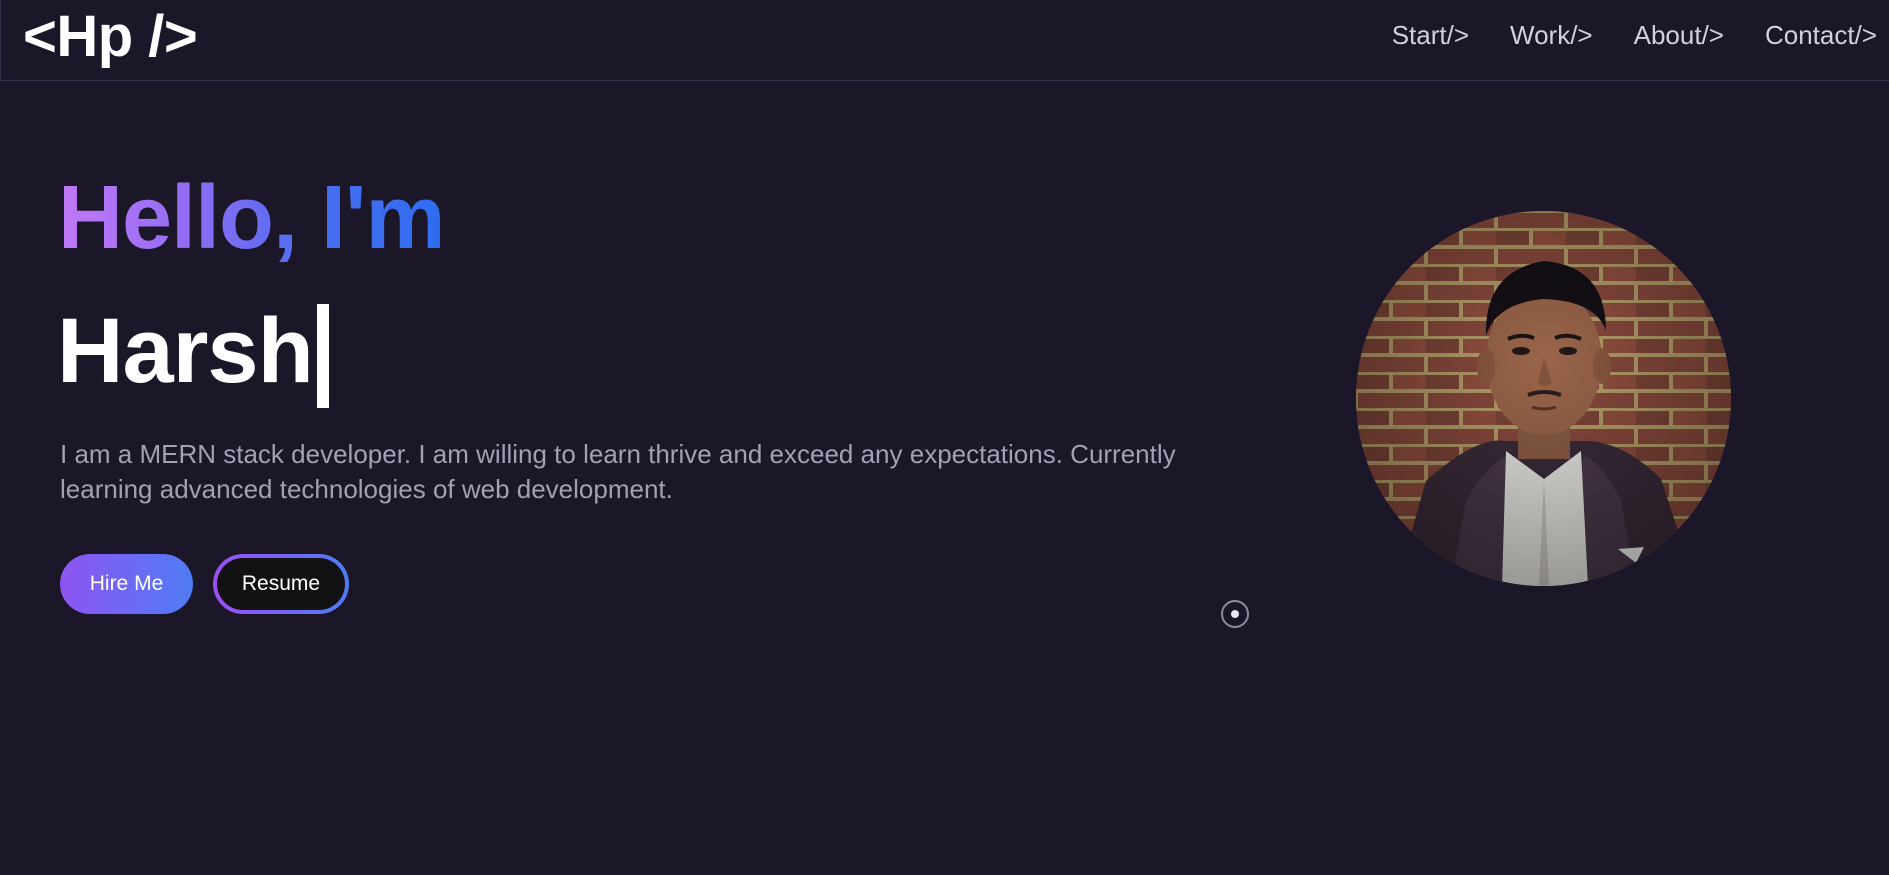 This screenshot has width=1889, height=875. Describe the element at coordinates (185, 351) in the screenshot. I see `hero-name: Harsh` at that location.